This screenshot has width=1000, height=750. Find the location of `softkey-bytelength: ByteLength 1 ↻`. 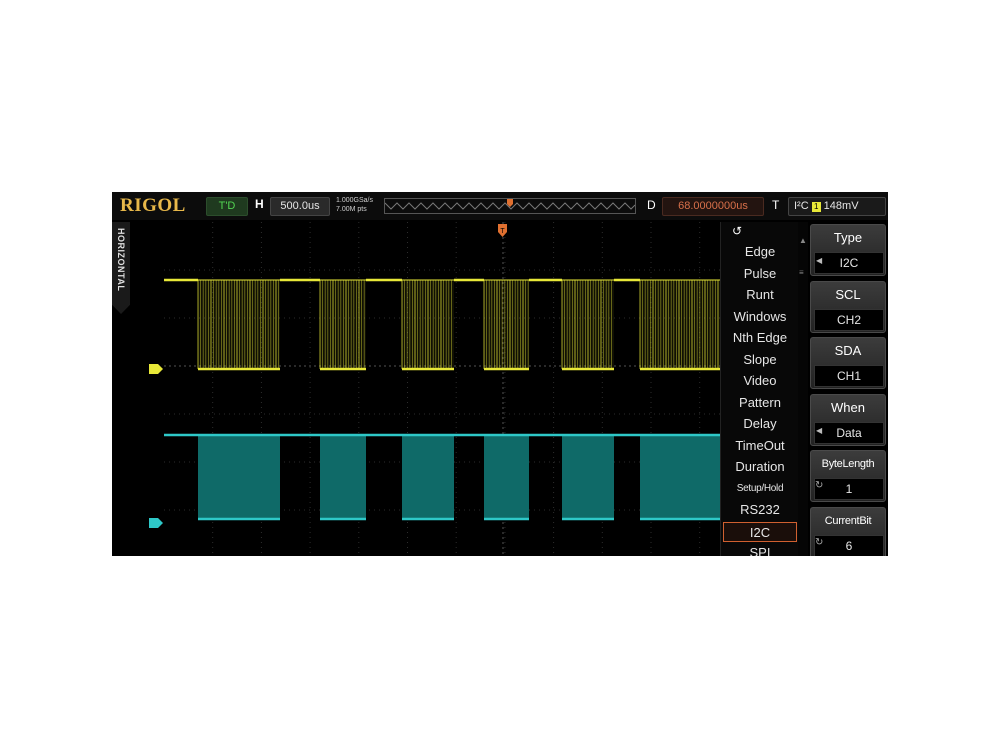

softkey-bytelength: ByteLength 1 ↻ is located at coordinates (848, 476).